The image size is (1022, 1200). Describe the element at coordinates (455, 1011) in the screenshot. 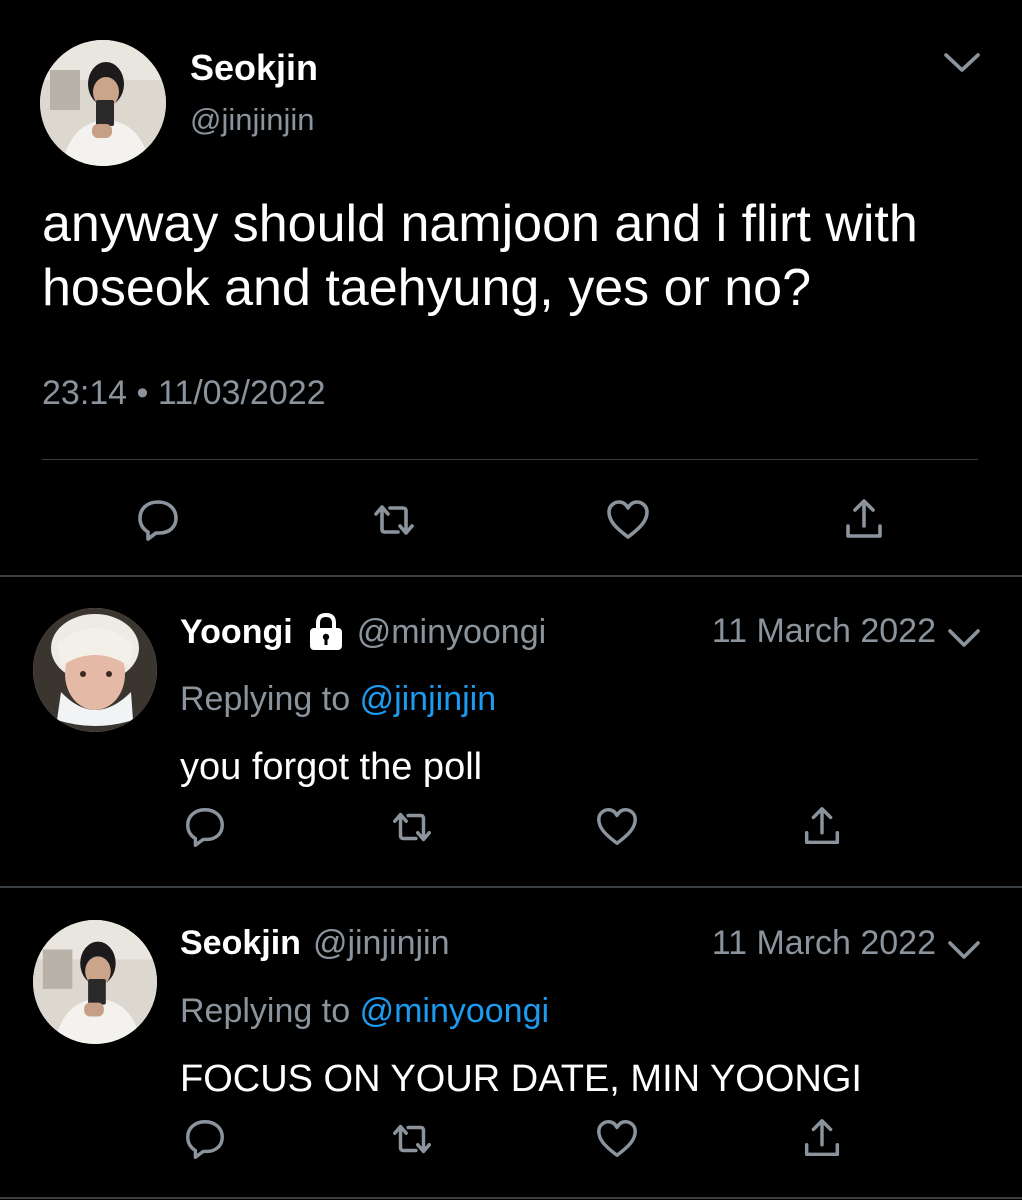

I see `replying-handle-link: @minyoongi` at that location.